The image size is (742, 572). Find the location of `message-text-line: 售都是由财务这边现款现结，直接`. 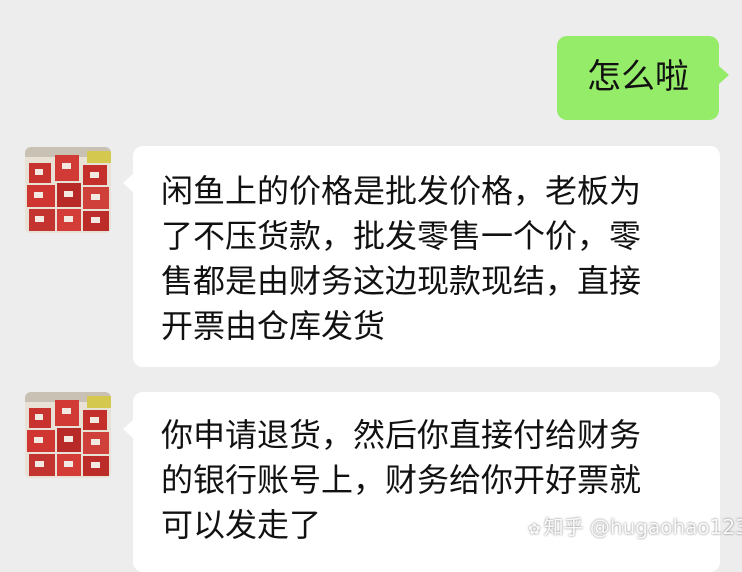

message-text-line: 售都是由财务这边现款现结，直接 is located at coordinates (401, 281).